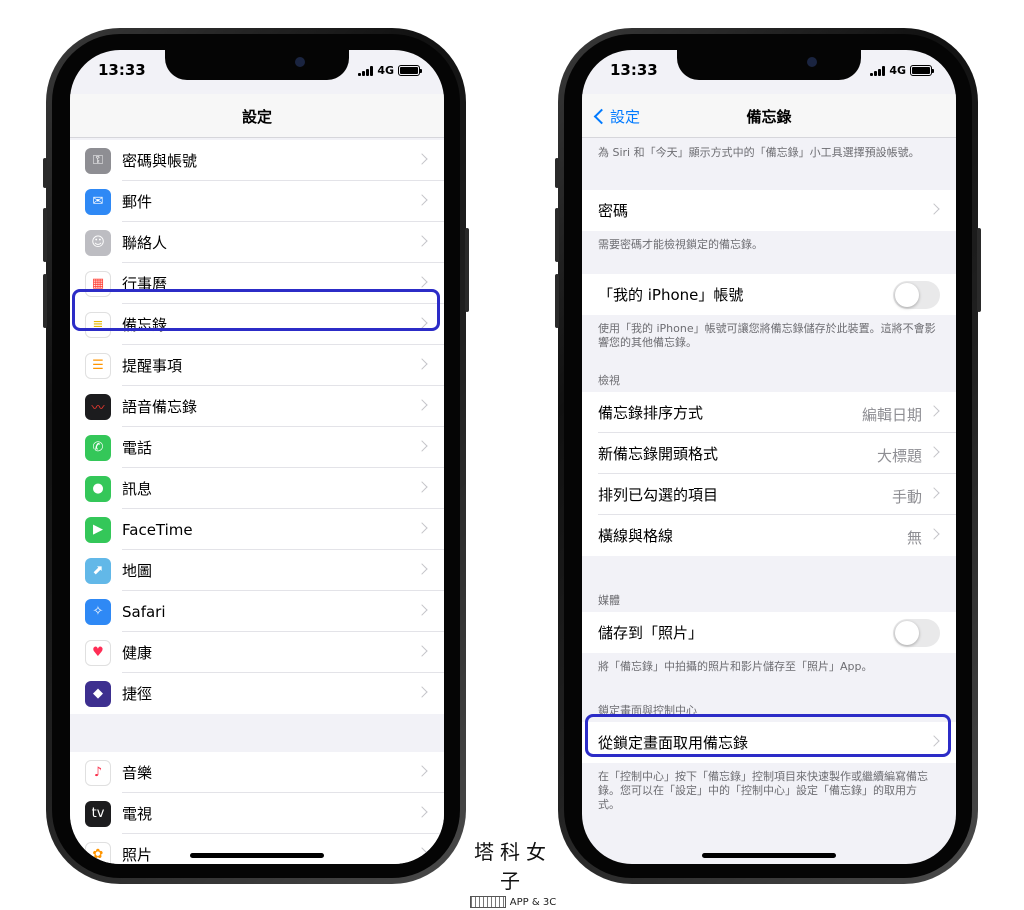 This screenshot has width=1024, height=910. What do you see at coordinates (98, 852) in the screenshot?
I see `photos-icon: ✿` at bounding box center [98, 852].